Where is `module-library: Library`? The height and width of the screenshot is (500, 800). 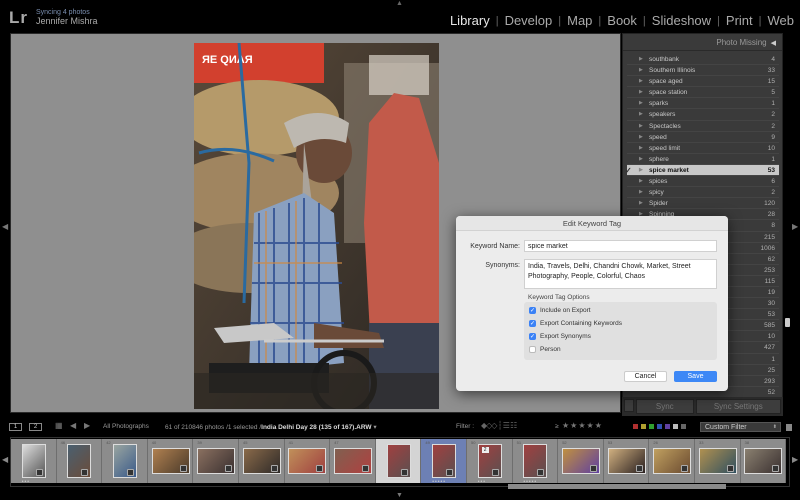
module-library: Library is located at coordinates (470, 20).